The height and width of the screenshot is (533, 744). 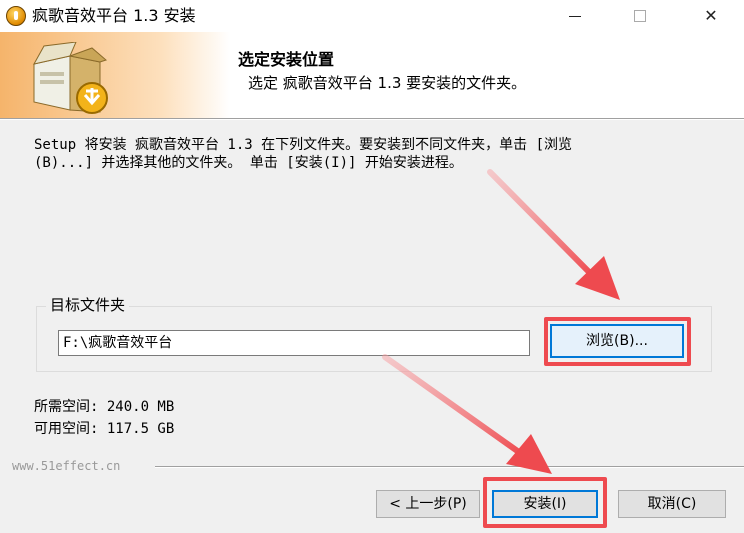 I want to click on maximize-icon, so click(x=640, y=16).